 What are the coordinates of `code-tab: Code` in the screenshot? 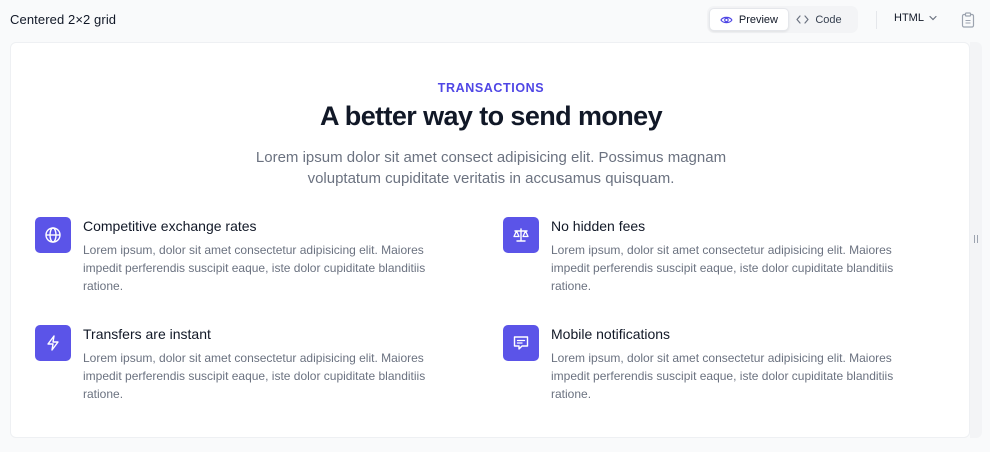 It's located at (822, 19).